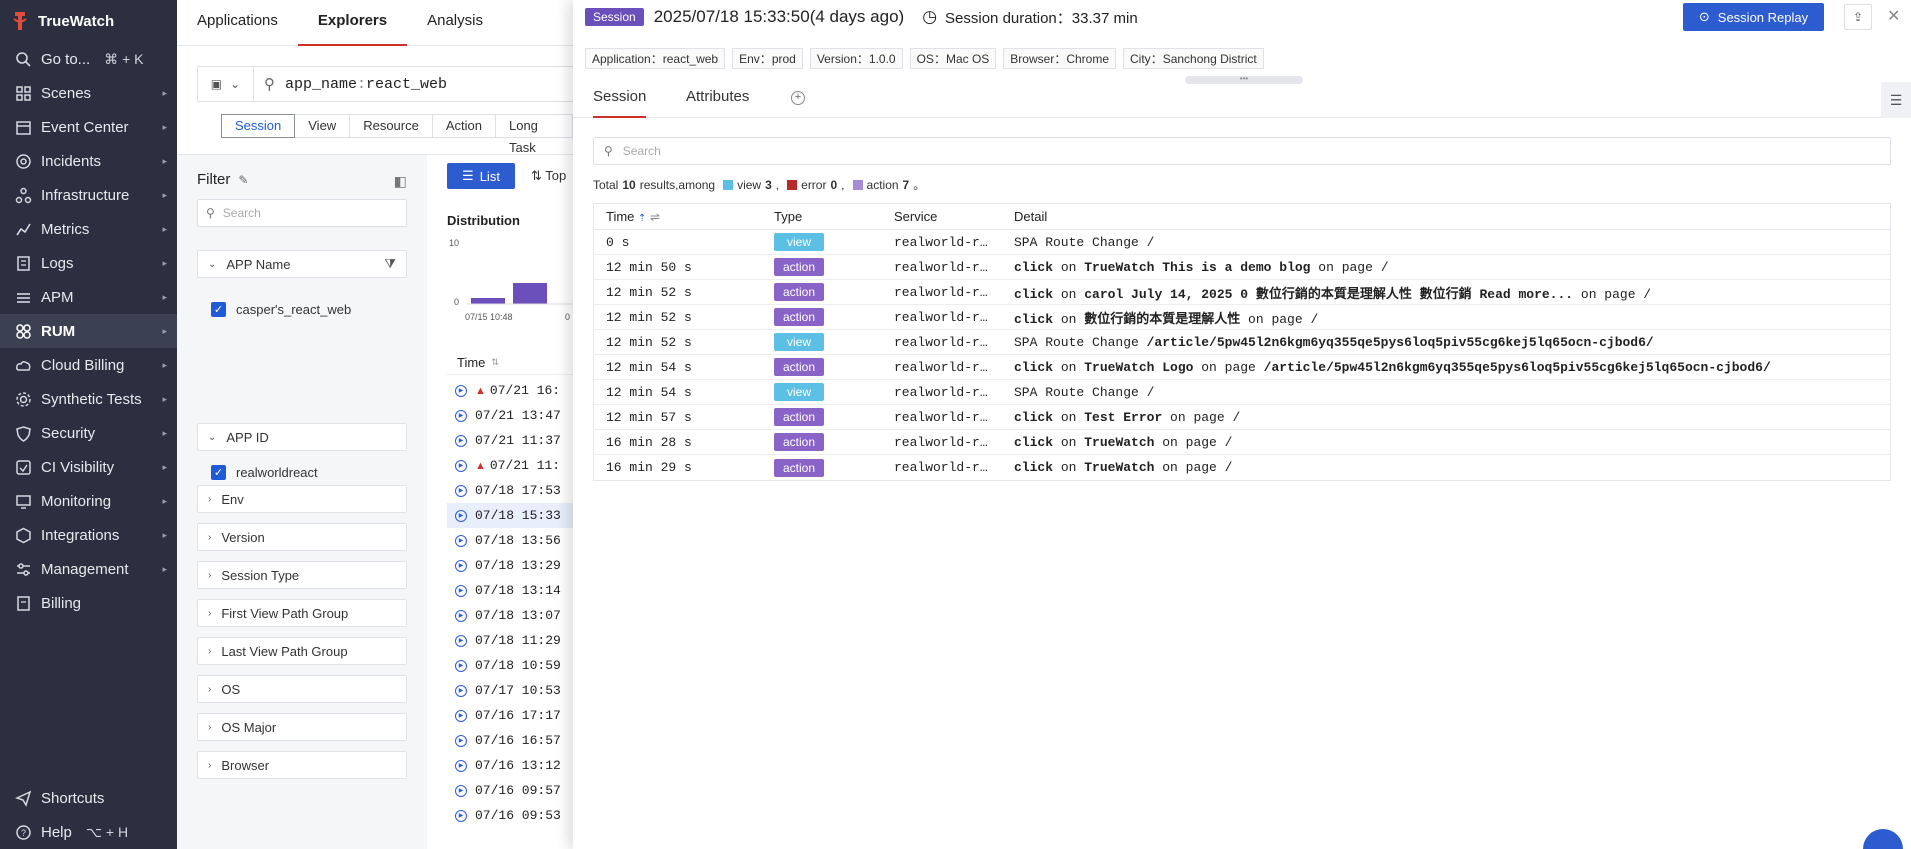  Describe the element at coordinates (510, 665) in the screenshot. I see `session-row: ▶ 07/18 10:59` at that location.